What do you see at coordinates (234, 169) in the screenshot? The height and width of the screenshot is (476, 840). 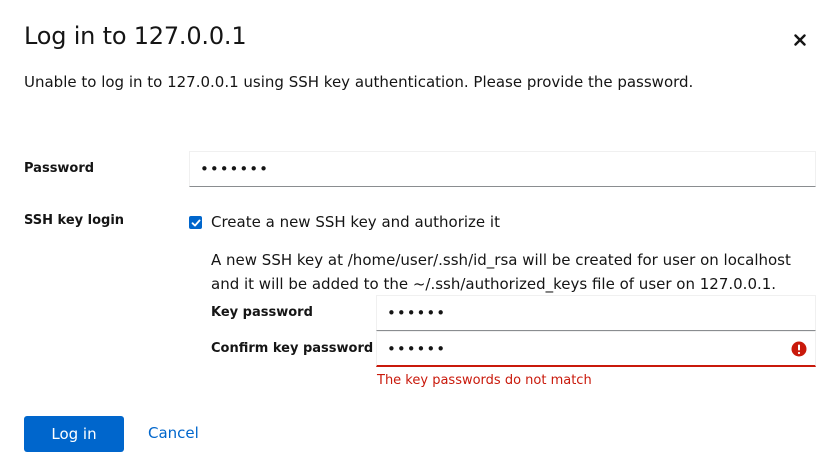 I see `password-value: •••••••` at bounding box center [234, 169].